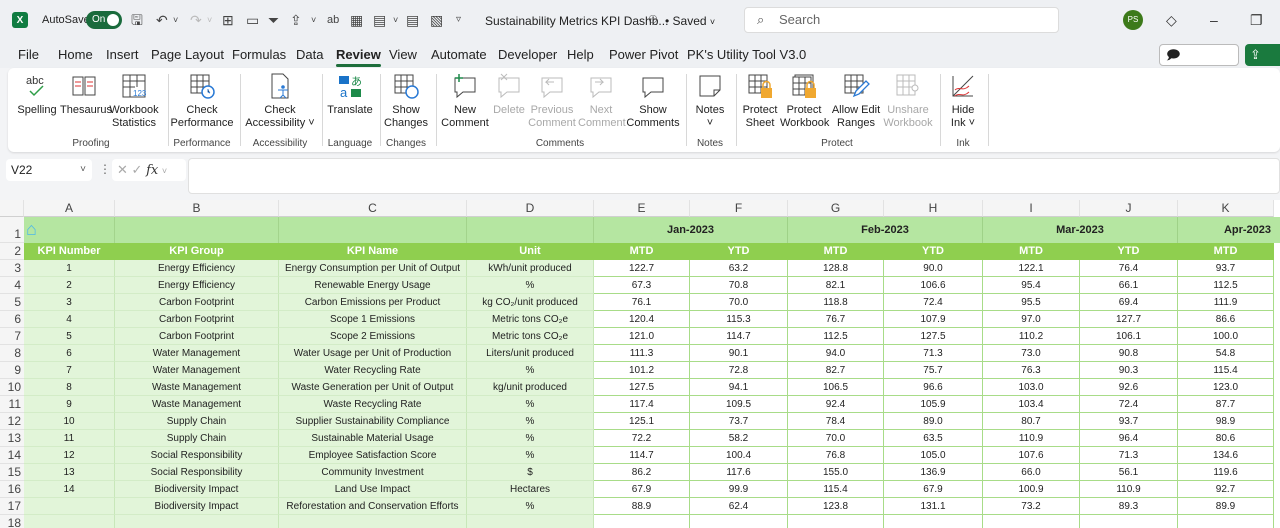 This screenshot has width=1280, height=528. Describe the element at coordinates (1226, 387) in the screenshot. I see `value-cell: 123.0` at that location.